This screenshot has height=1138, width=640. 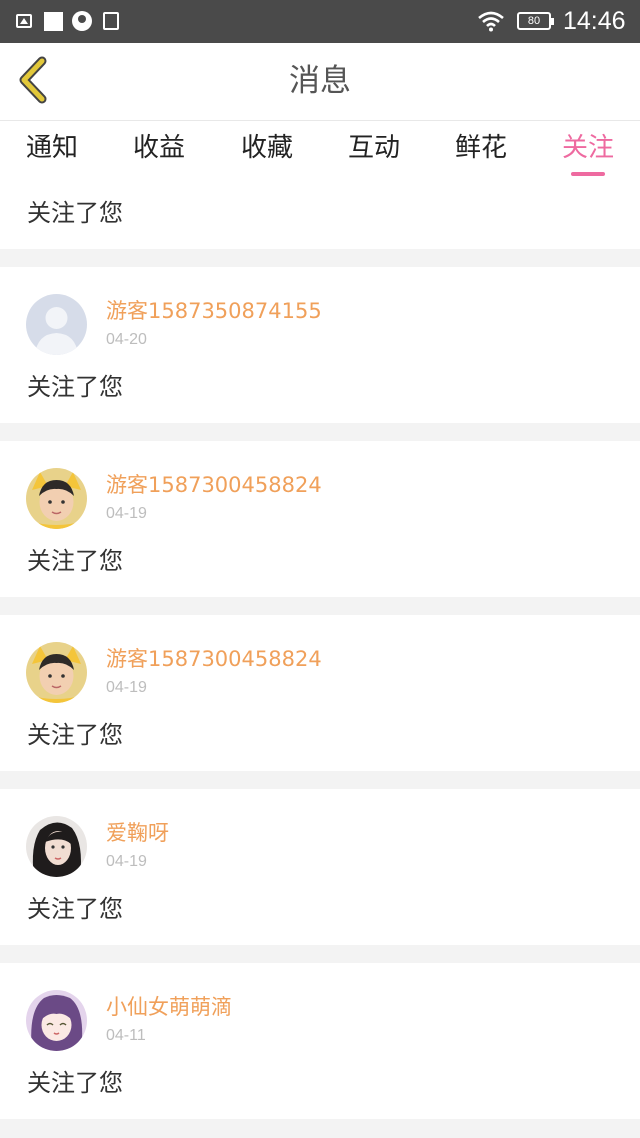 What do you see at coordinates (374, 150) in the screenshot?
I see `tab-interactions: 互动` at bounding box center [374, 150].